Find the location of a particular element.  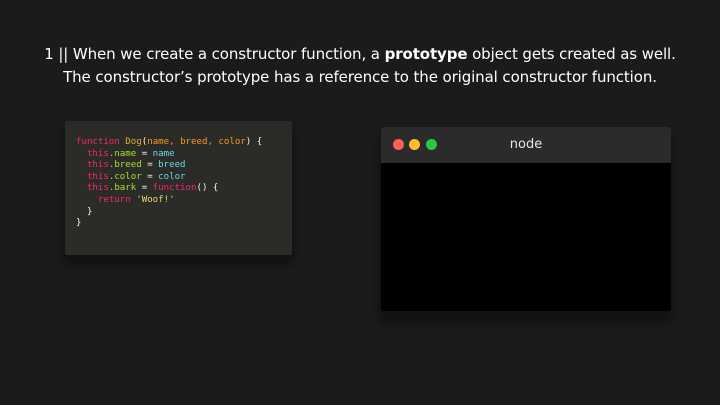

terminal-output-area is located at coordinates (526, 237).